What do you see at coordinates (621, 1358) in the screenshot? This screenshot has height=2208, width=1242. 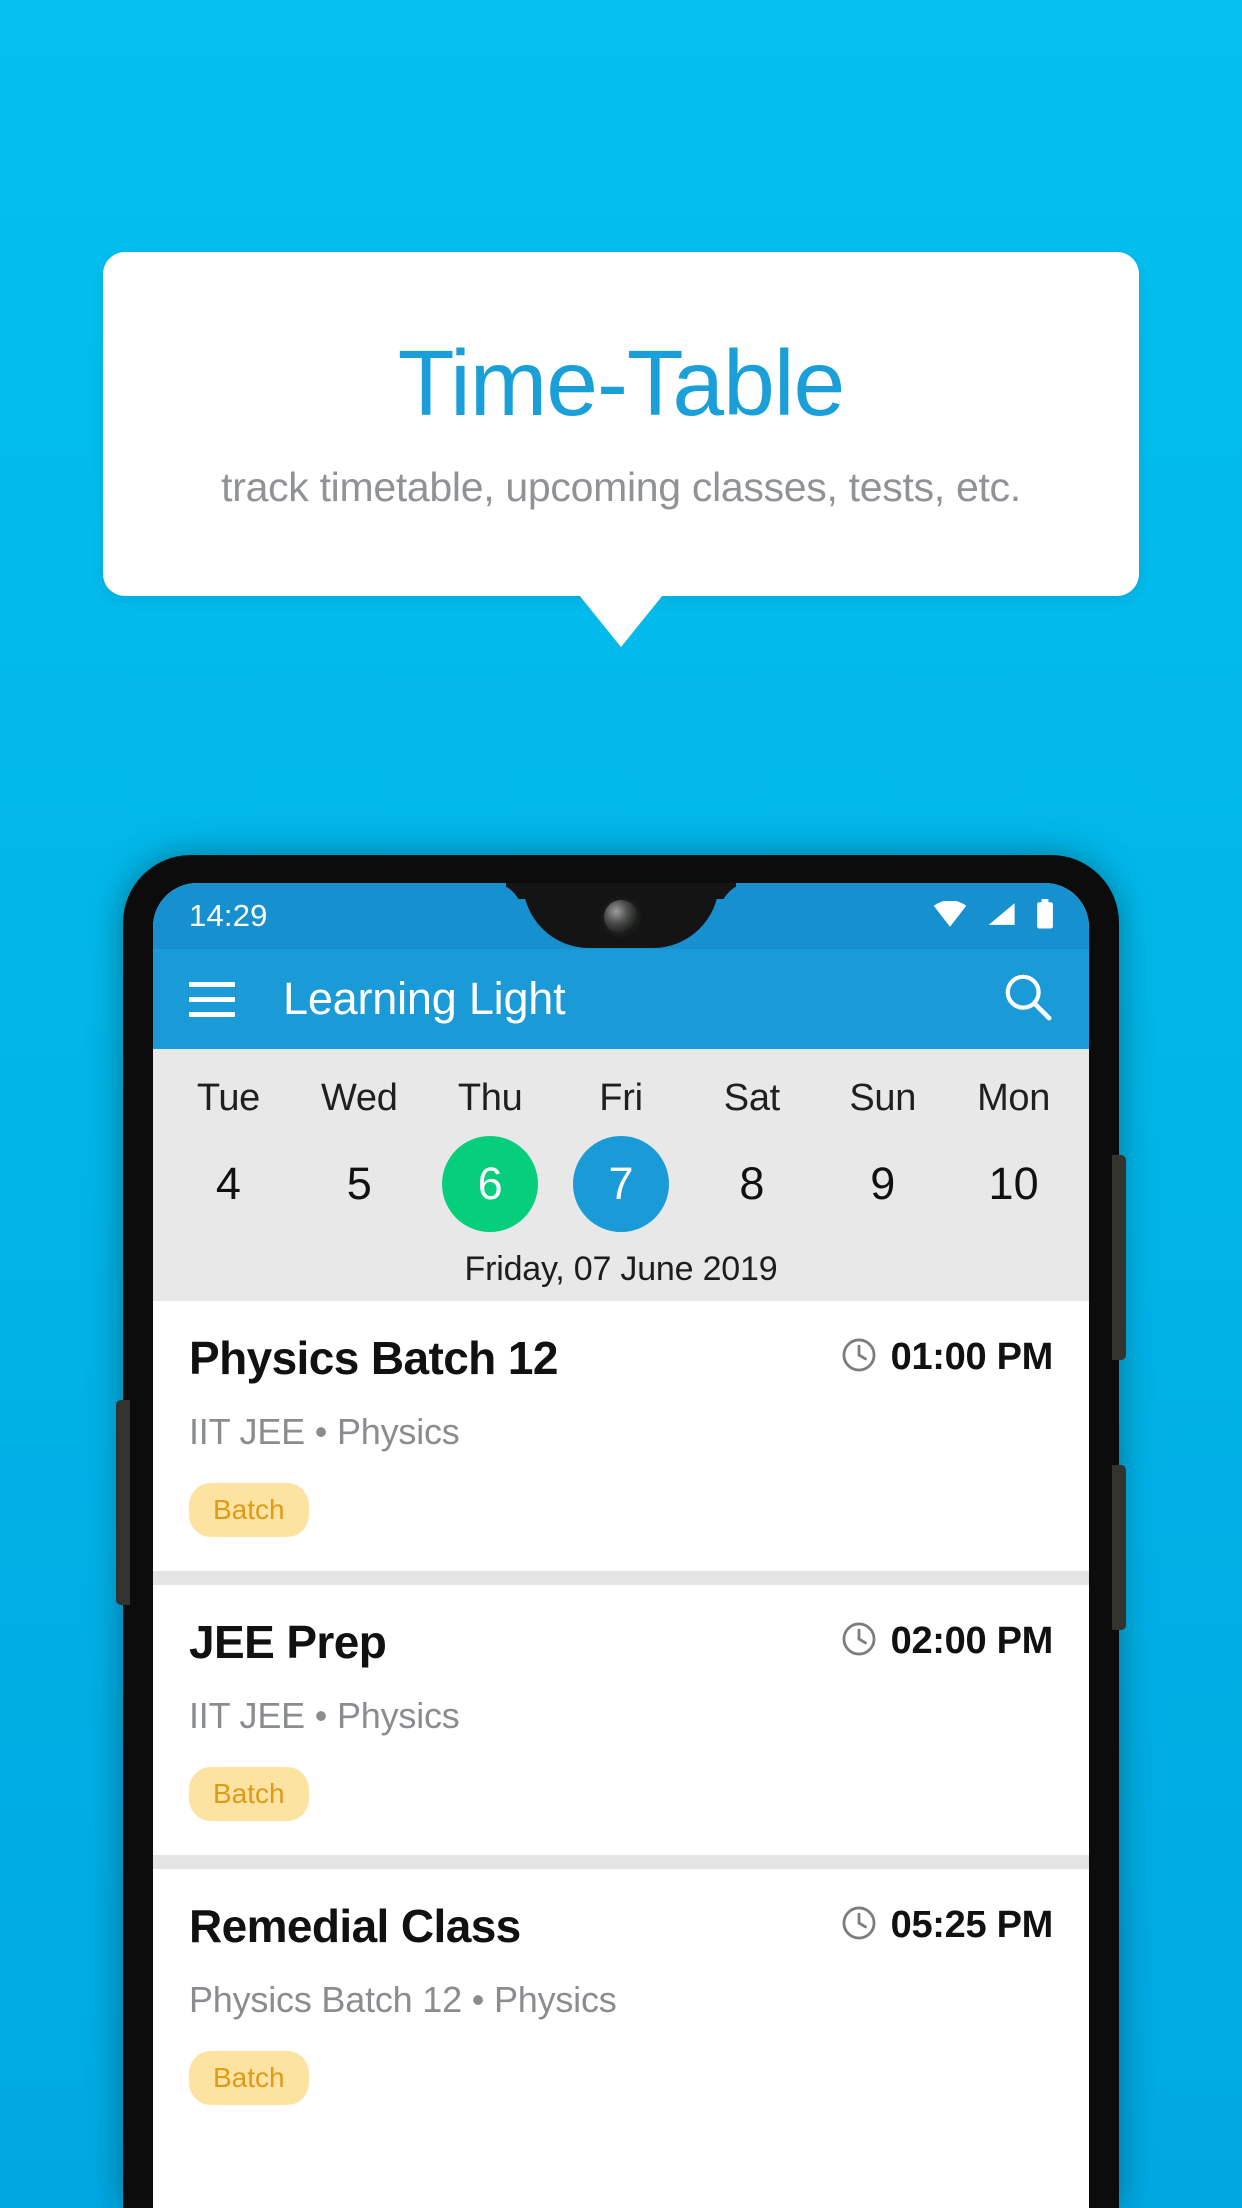 I see `card-header: Physics Batch 12 01:00 PM` at bounding box center [621, 1358].